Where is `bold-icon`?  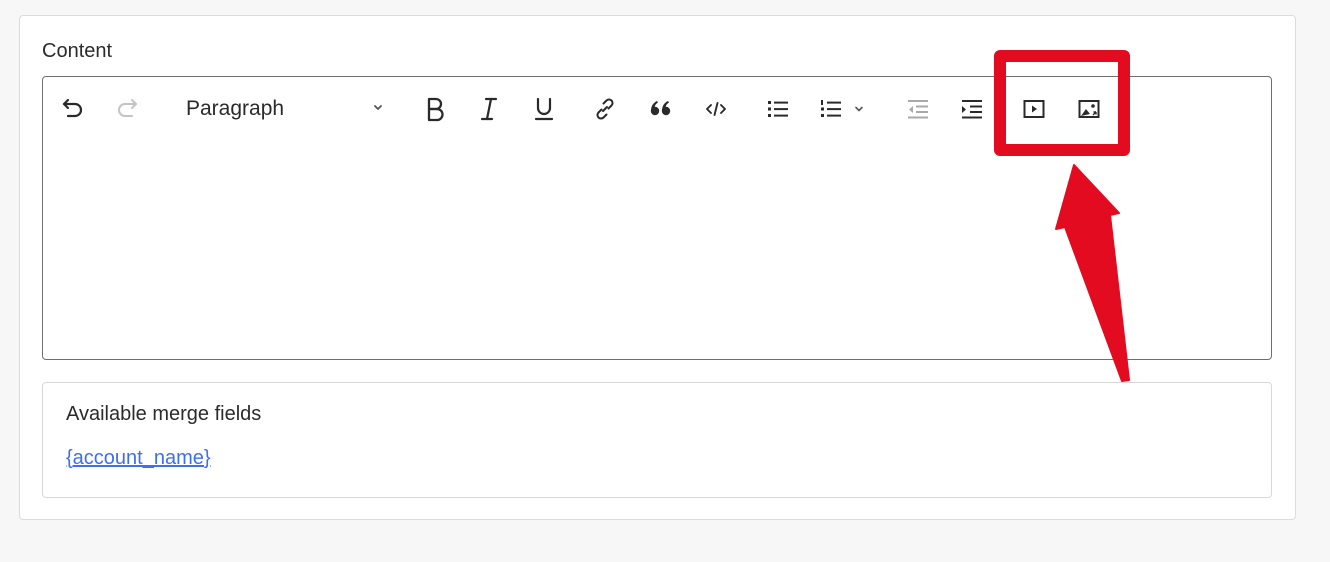
bold-icon is located at coordinates (435, 109).